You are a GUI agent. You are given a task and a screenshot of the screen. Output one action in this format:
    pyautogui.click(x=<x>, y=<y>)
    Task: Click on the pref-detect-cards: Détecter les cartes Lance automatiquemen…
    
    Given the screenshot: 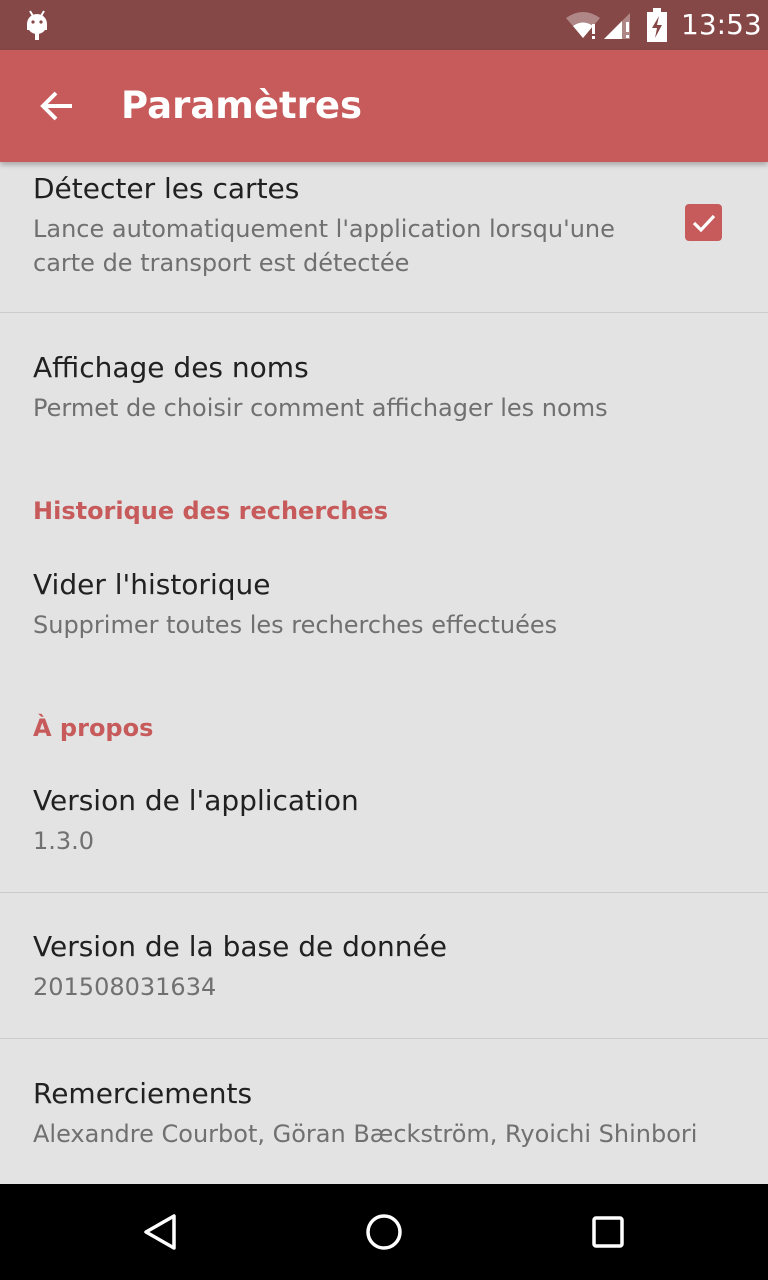 What is the action you would take?
    pyautogui.click(x=384, y=237)
    